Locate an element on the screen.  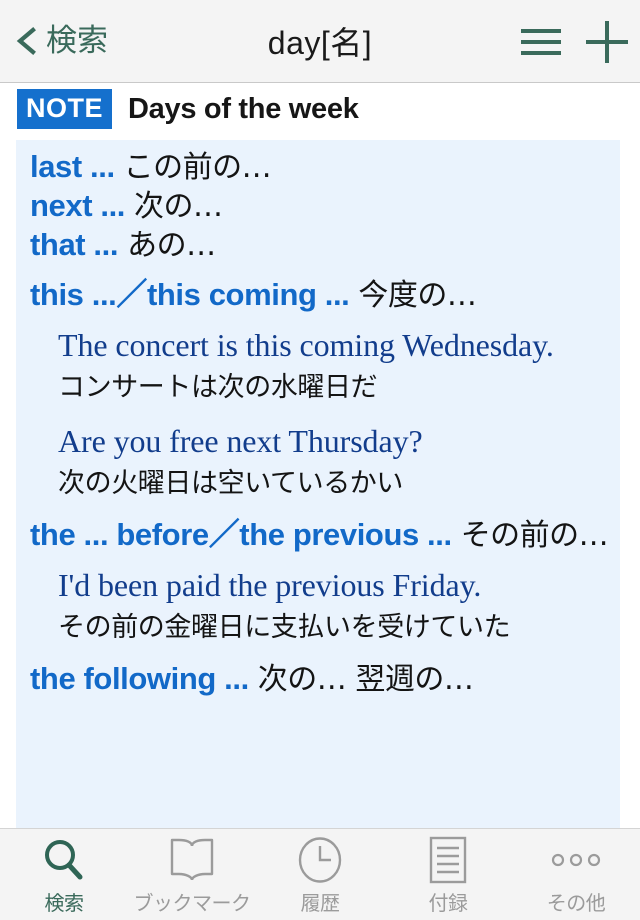
tab-label: 検索 is located at coordinates (64, 903).